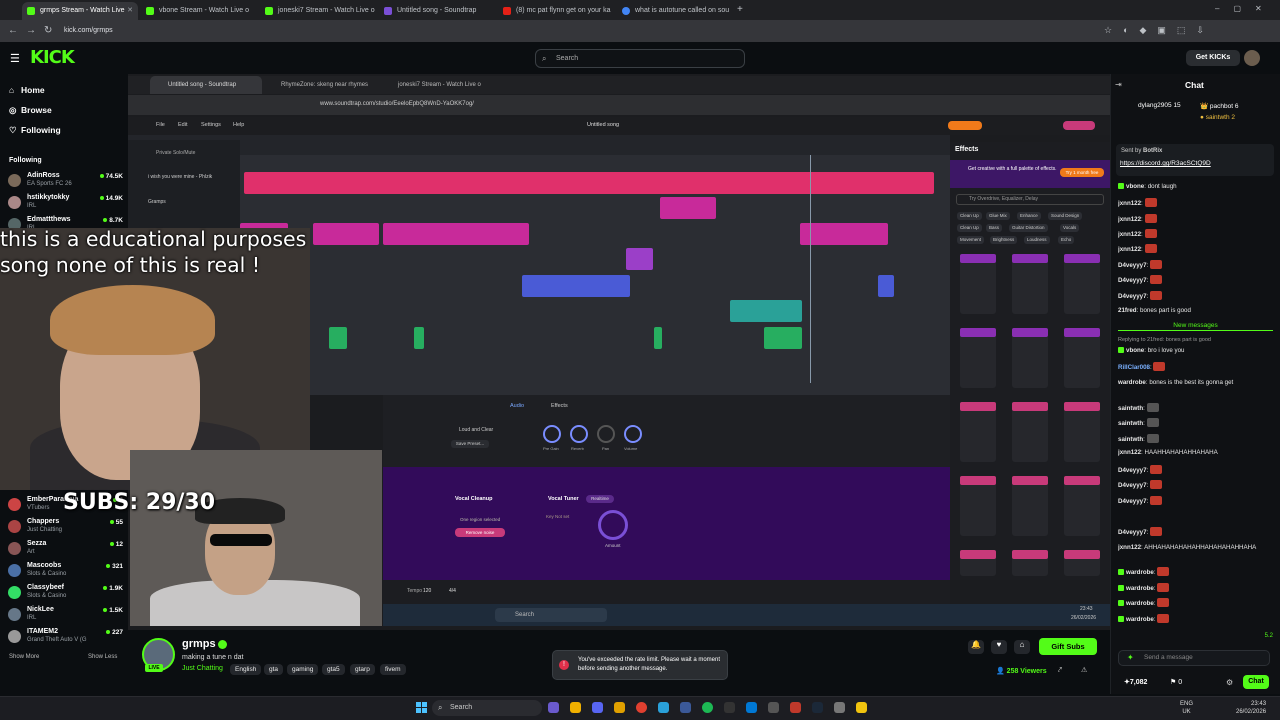 The height and width of the screenshot is (720, 1280). I want to click on following-channel: NickLee IRL 1.5K, so click(65, 617).